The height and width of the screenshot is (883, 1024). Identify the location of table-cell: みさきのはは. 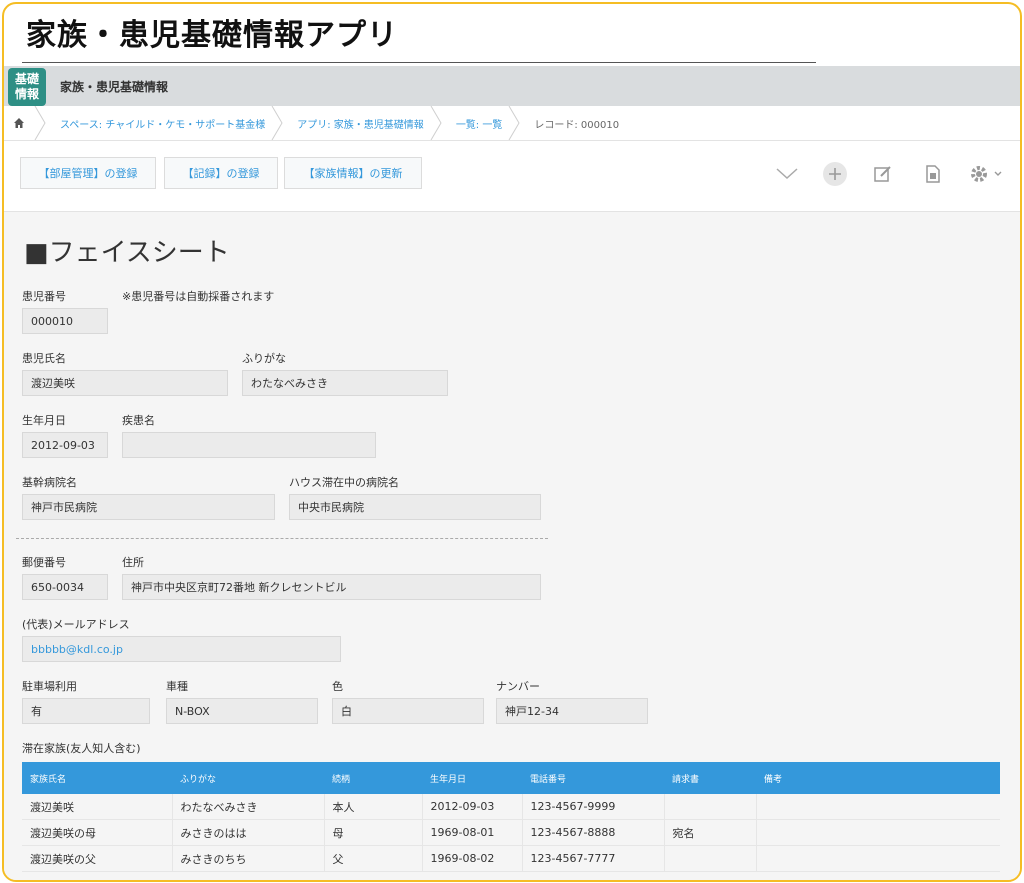
(248, 832).